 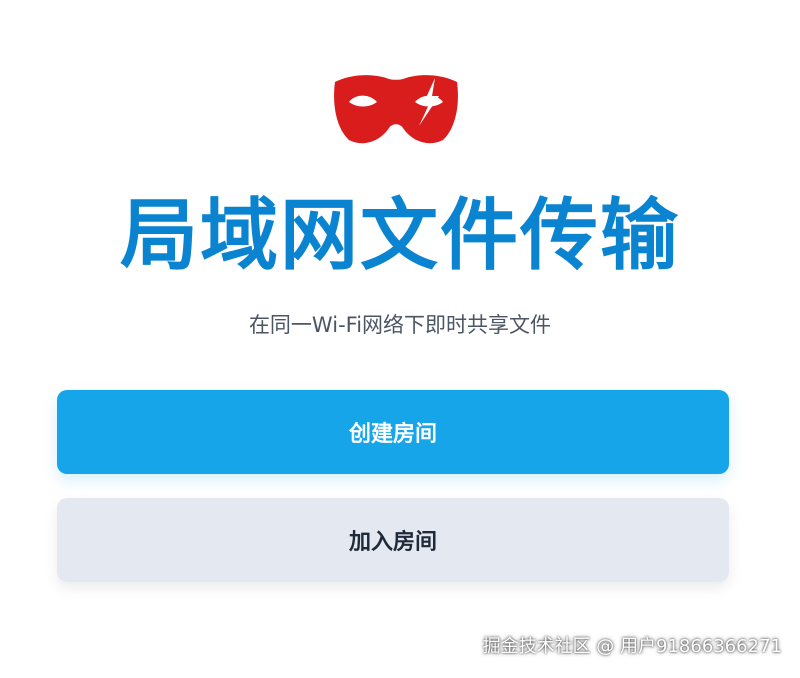 I want to click on join-room-label: 加入房间, so click(x=392, y=542).